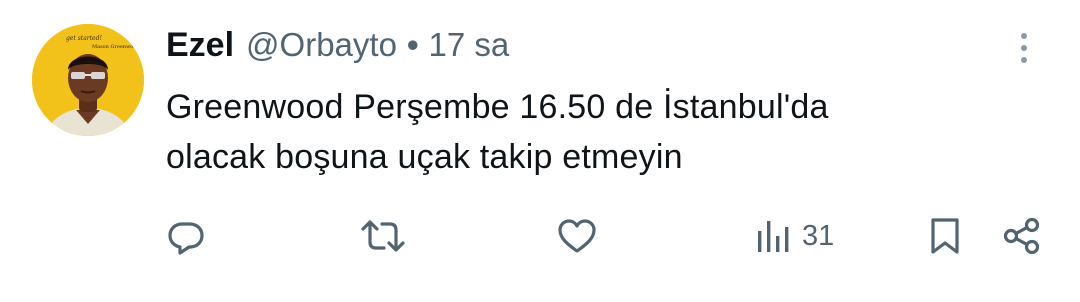 This screenshot has width=1080, height=302. What do you see at coordinates (773, 236) in the screenshot?
I see `views-icon` at bounding box center [773, 236].